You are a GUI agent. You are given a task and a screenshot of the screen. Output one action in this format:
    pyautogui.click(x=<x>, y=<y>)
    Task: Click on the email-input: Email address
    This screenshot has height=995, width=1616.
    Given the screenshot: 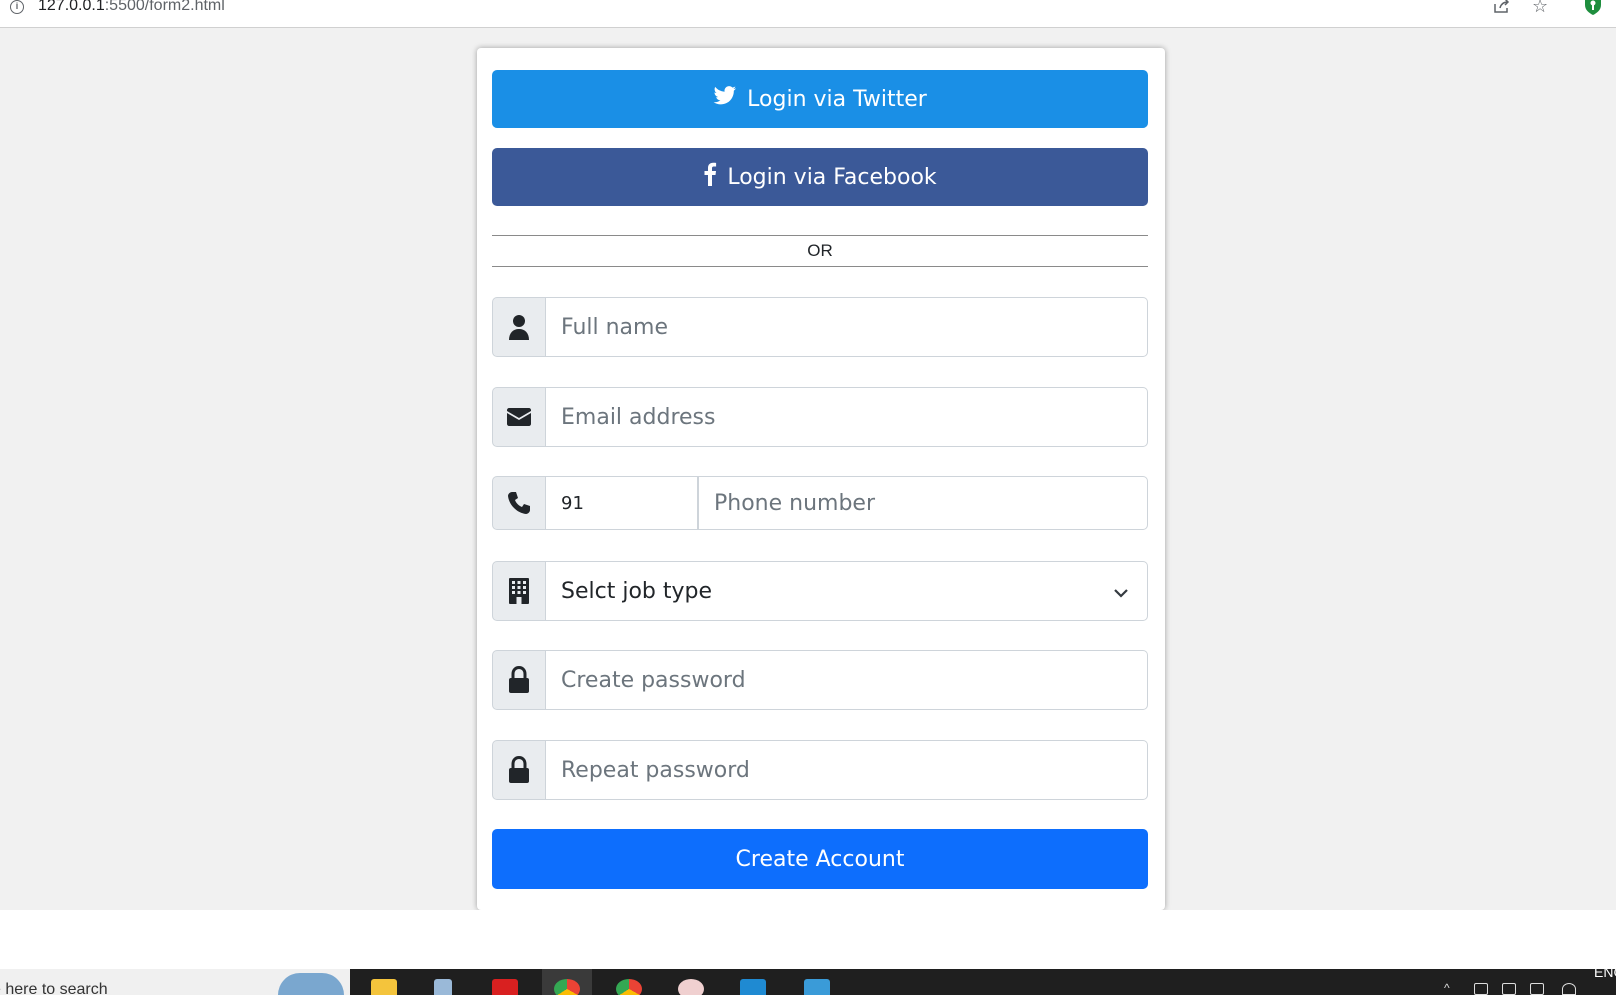 What is the action you would take?
    pyautogui.click(x=847, y=417)
    